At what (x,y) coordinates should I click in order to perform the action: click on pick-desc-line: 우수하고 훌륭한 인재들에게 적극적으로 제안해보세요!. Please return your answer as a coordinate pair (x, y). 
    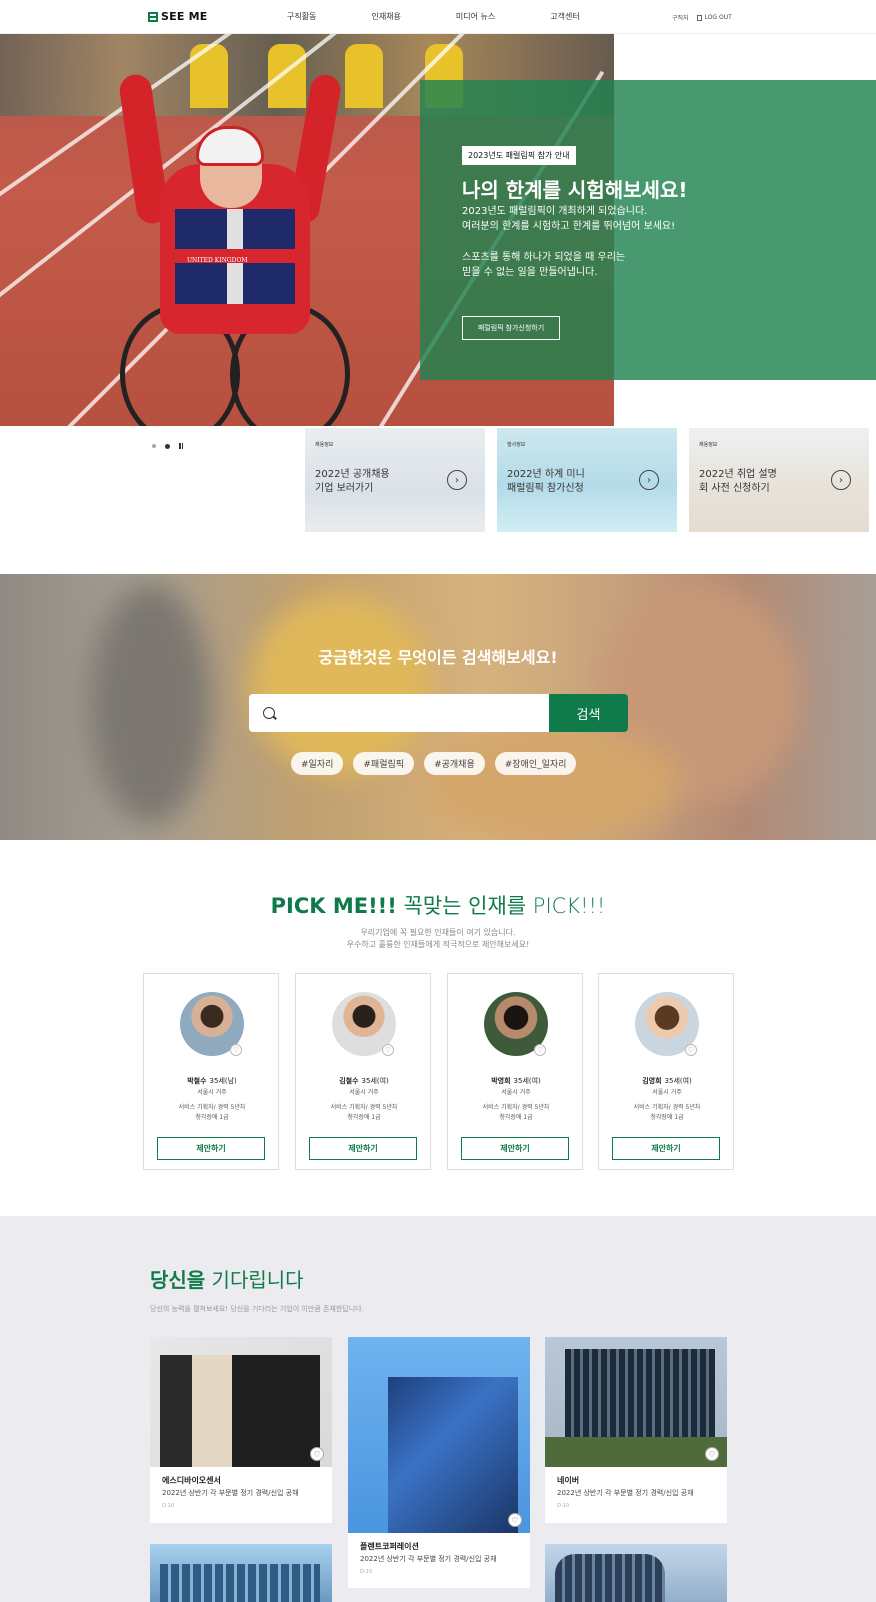
    Looking at the image, I should click on (438, 944).